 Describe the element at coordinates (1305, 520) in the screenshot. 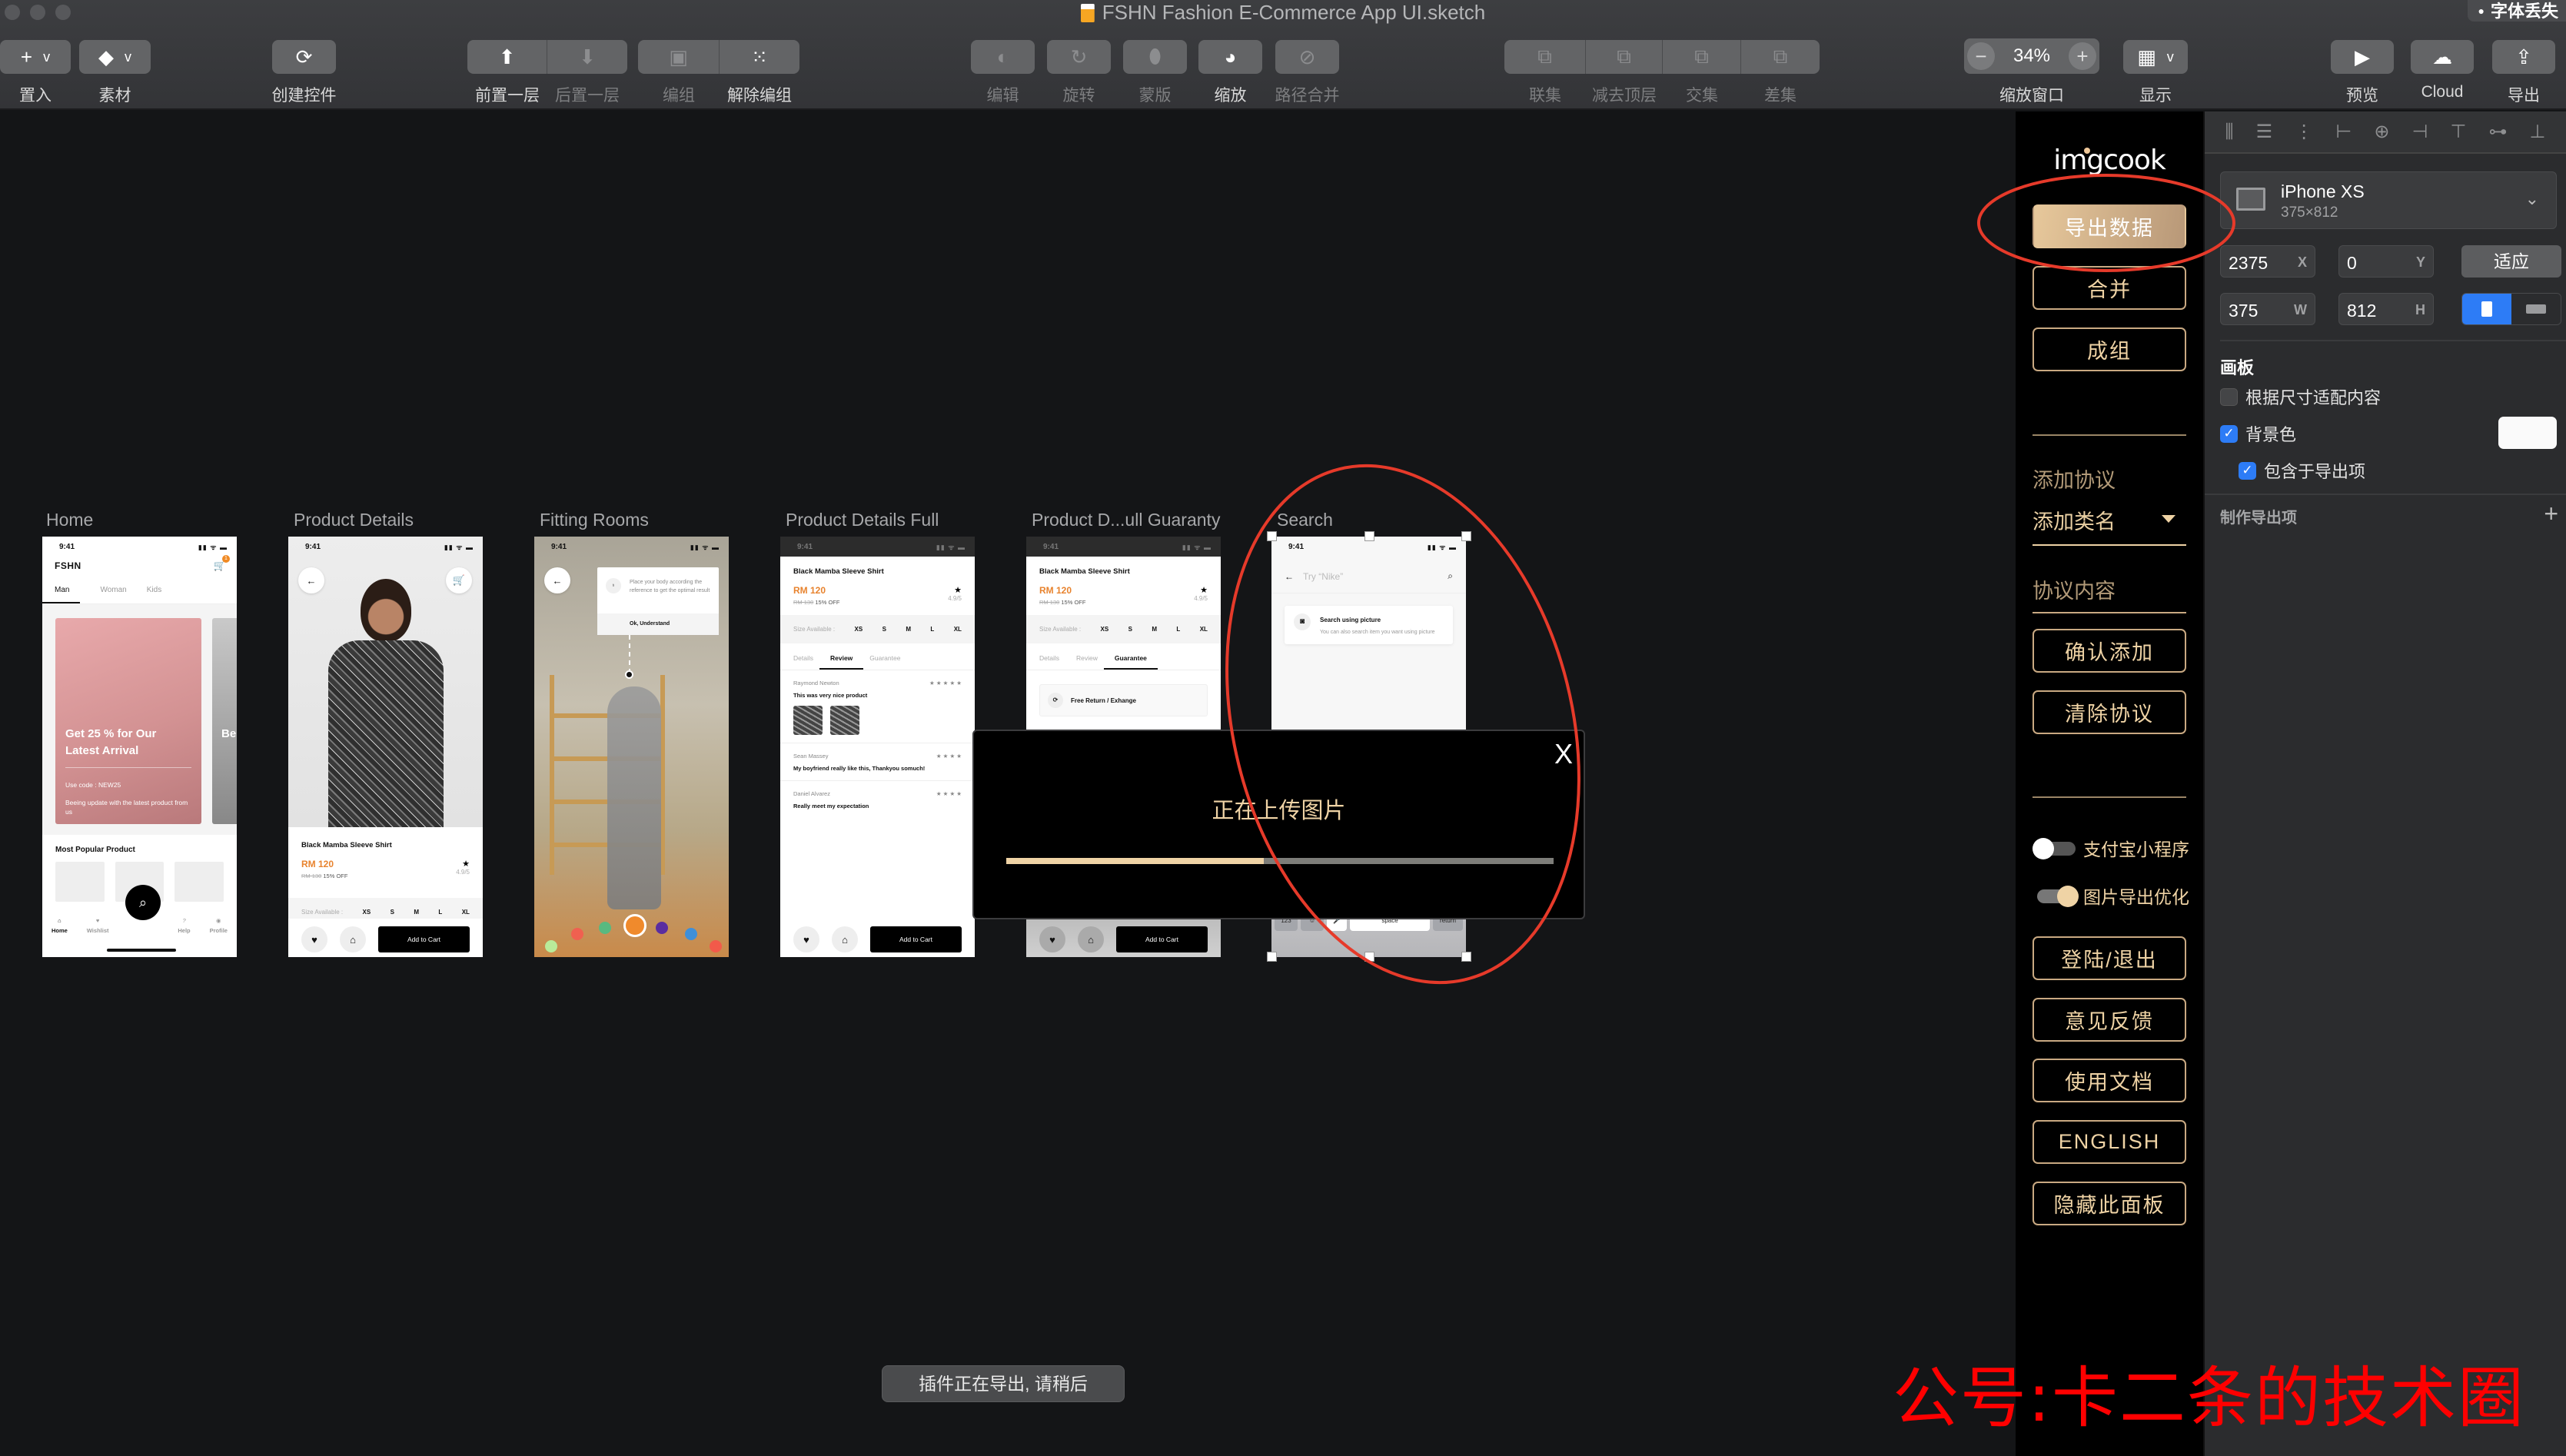

I see `artboard-title-search: Search` at that location.